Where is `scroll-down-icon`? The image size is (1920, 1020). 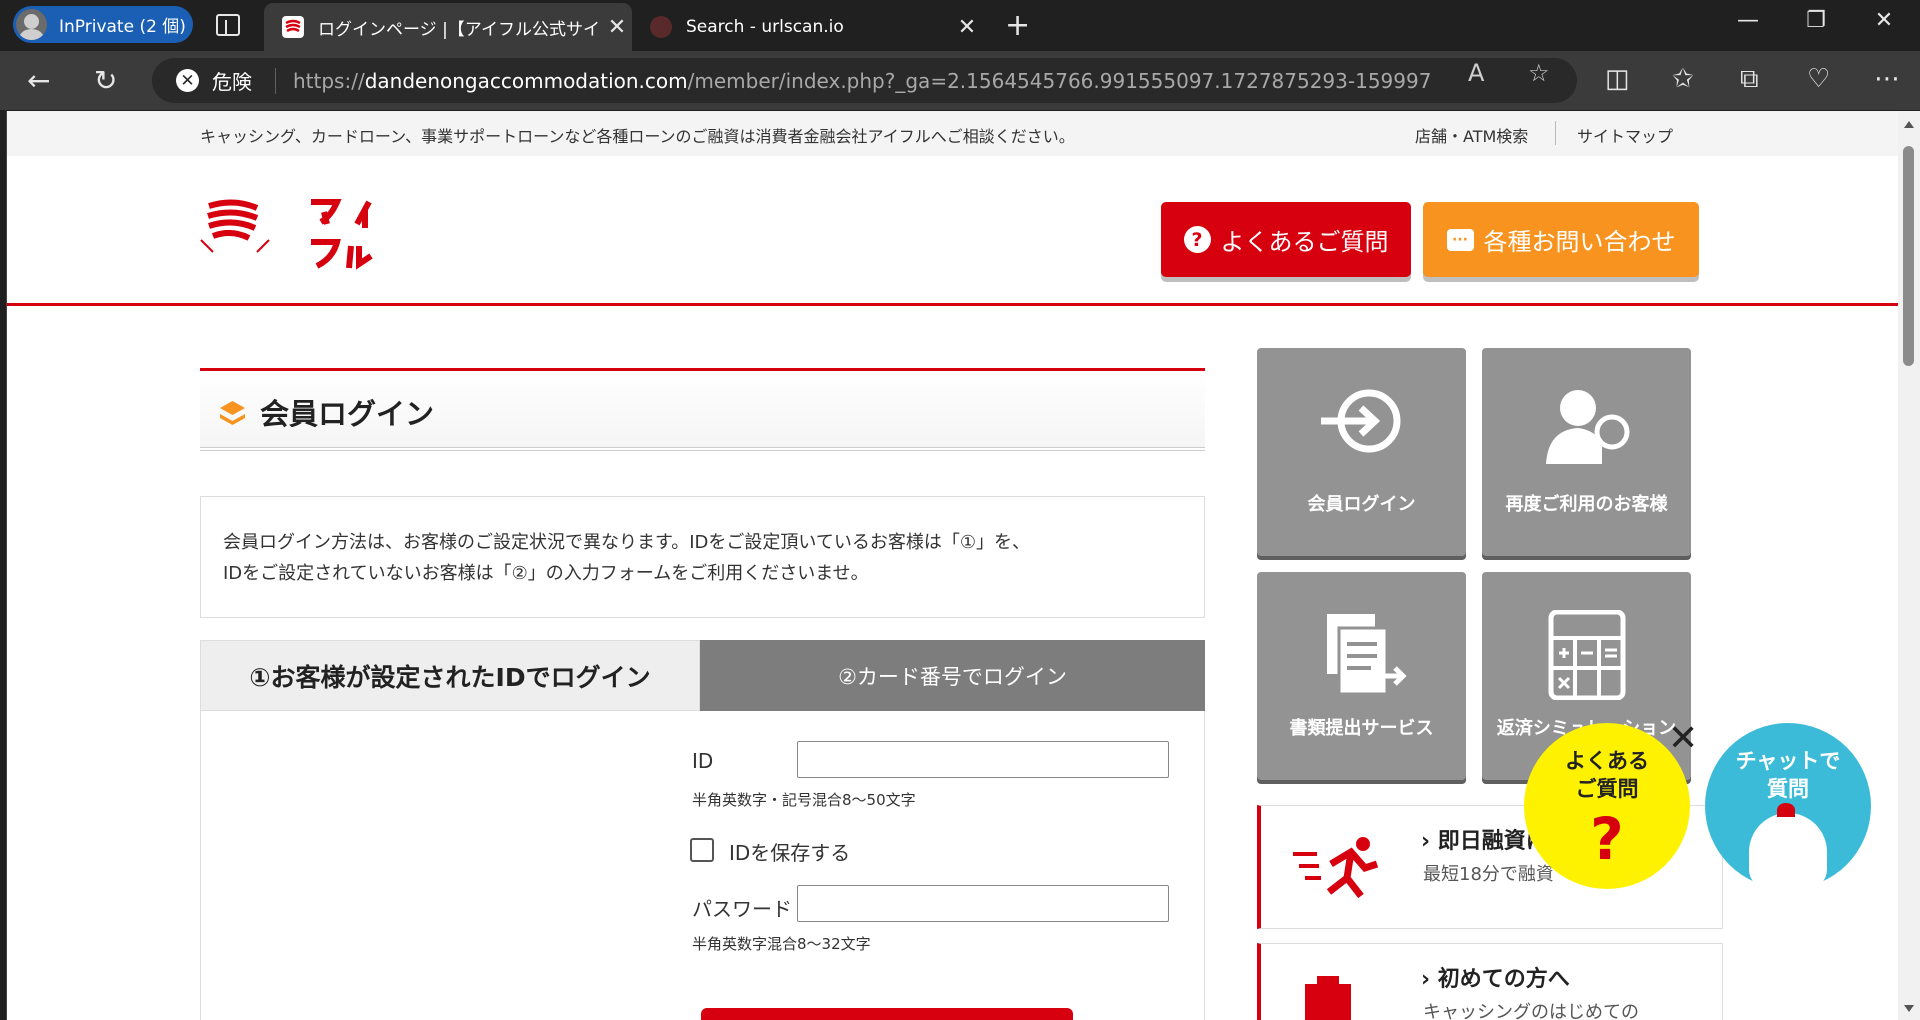
scroll-down-icon is located at coordinates (1909, 1008).